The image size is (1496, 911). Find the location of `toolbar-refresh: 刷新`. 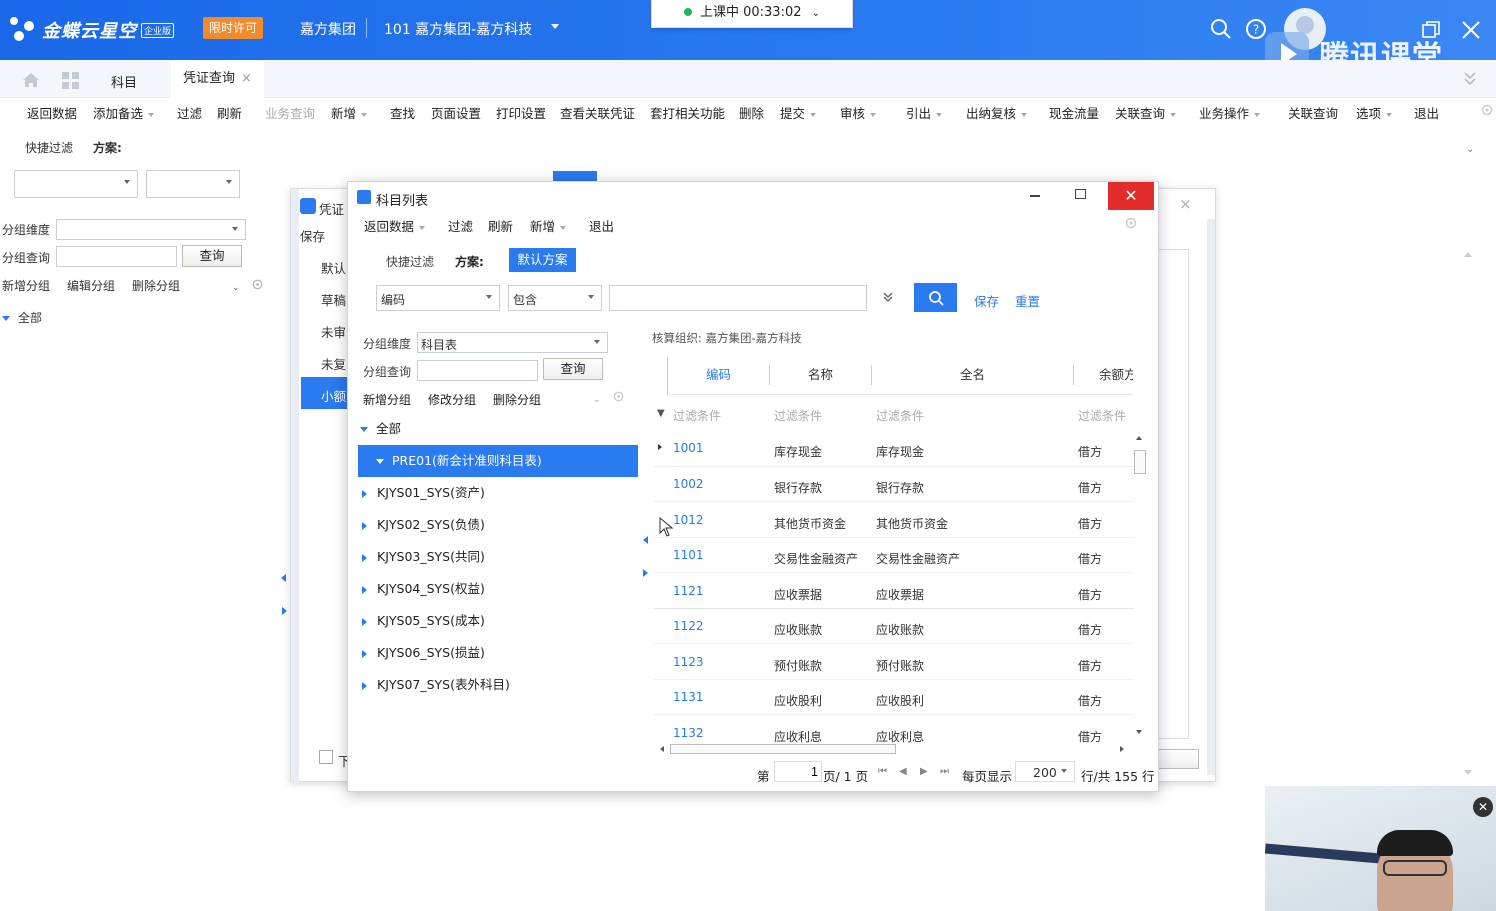

toolbar-refresh: 刷新 is located at coordinates (229, 112).